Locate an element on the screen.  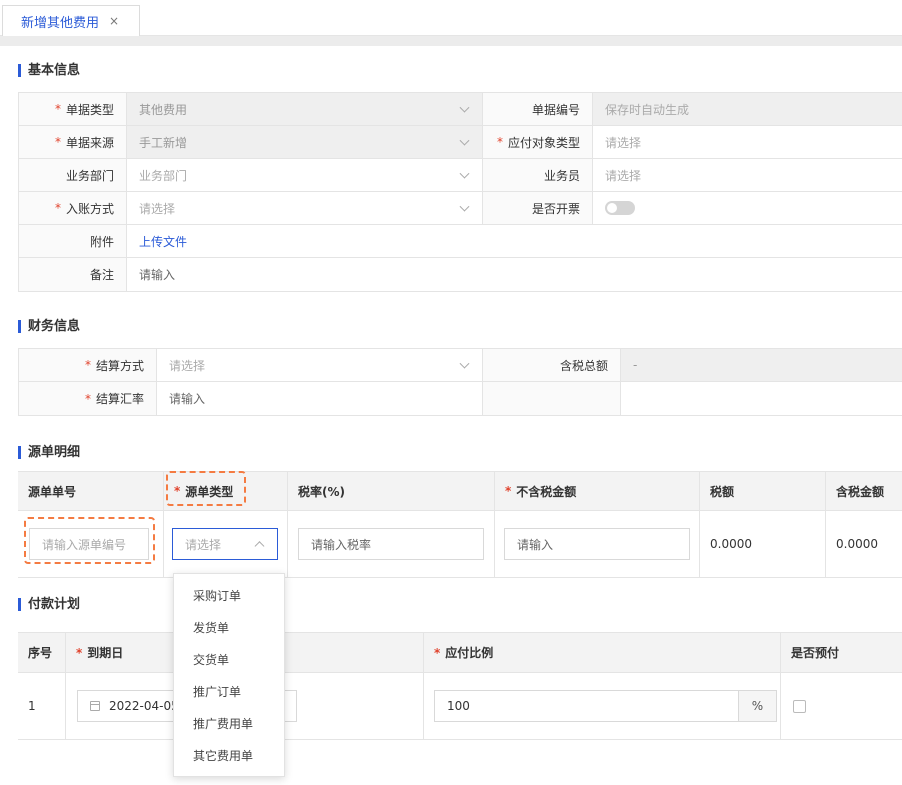
tab-bar: 新增其他费用 × is located at coordinates (451, 18).